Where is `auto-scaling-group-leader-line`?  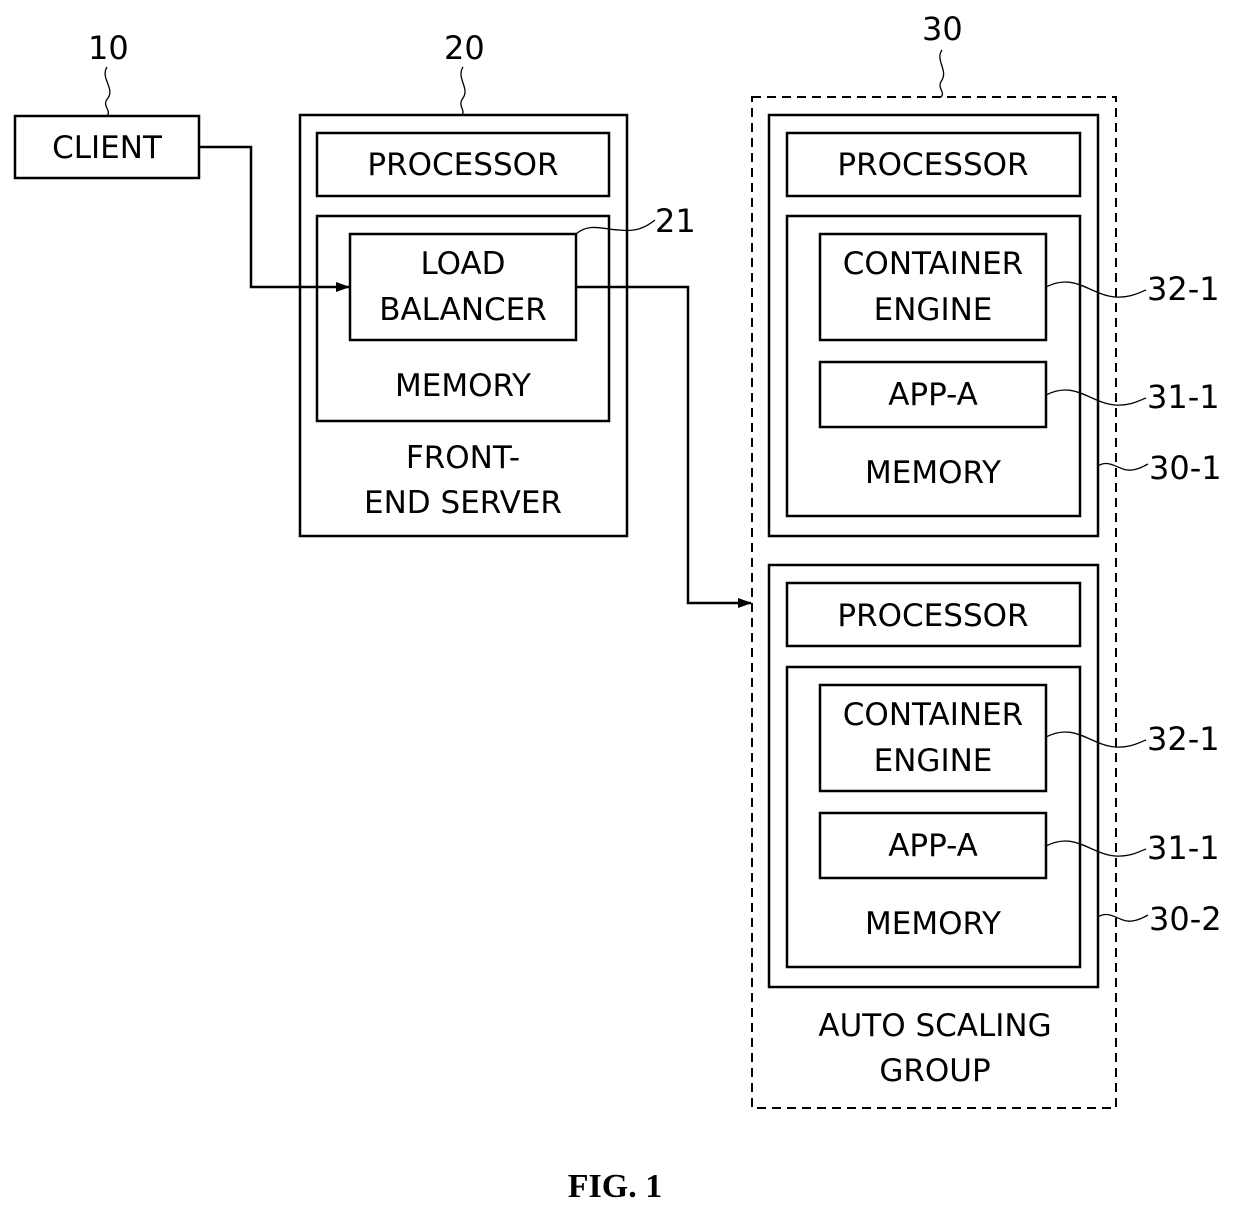
auto-scaling-group-leader-line is located at coordinates (942, 73).